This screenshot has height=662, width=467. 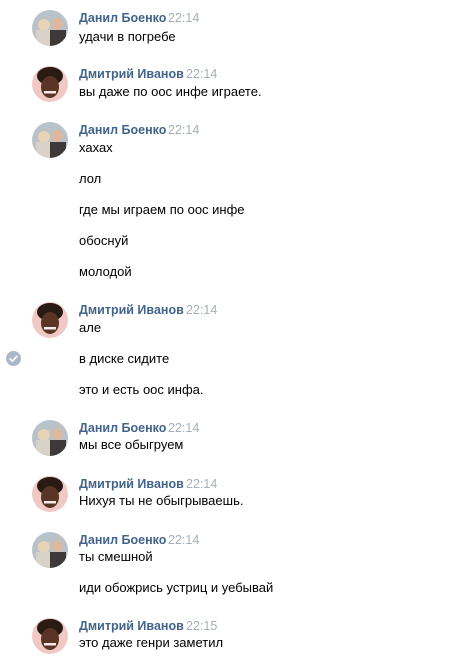 What do you see at coordinates (127, 36) in the screenshot?
I see `message-text: удачи в погребе` at bounding box center [127, 36].